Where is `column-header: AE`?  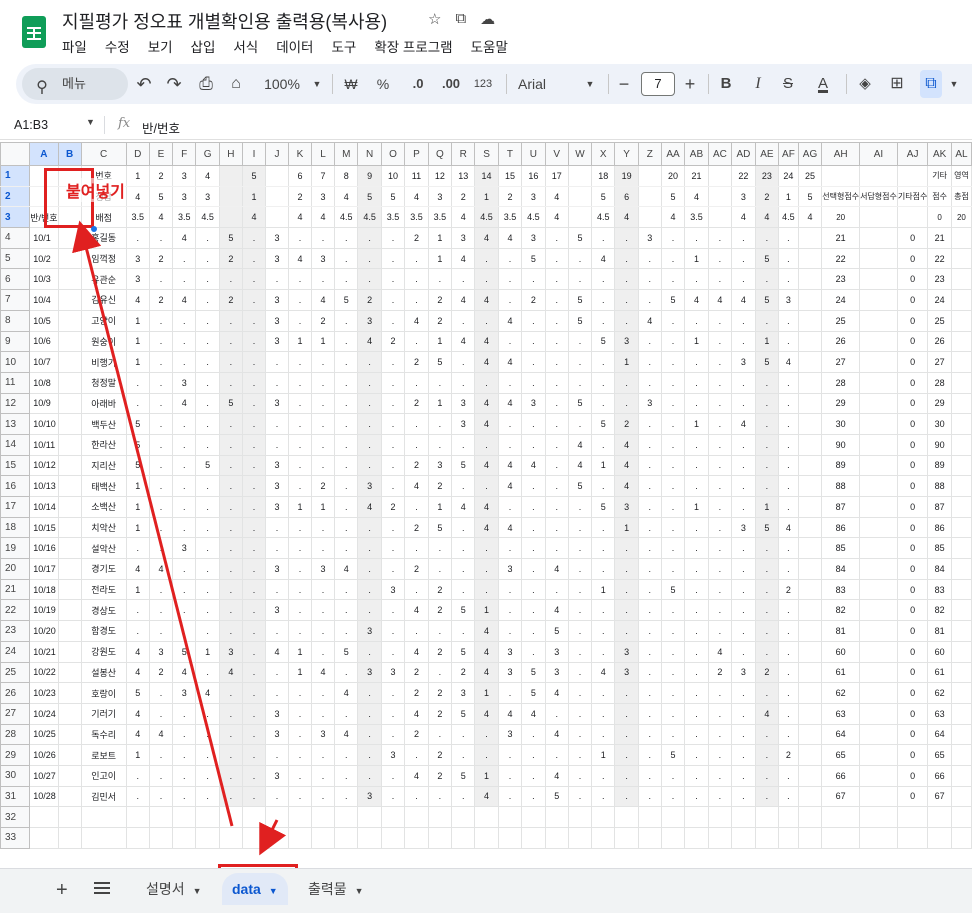 column-header: AE is located at coordinates (767, 154).